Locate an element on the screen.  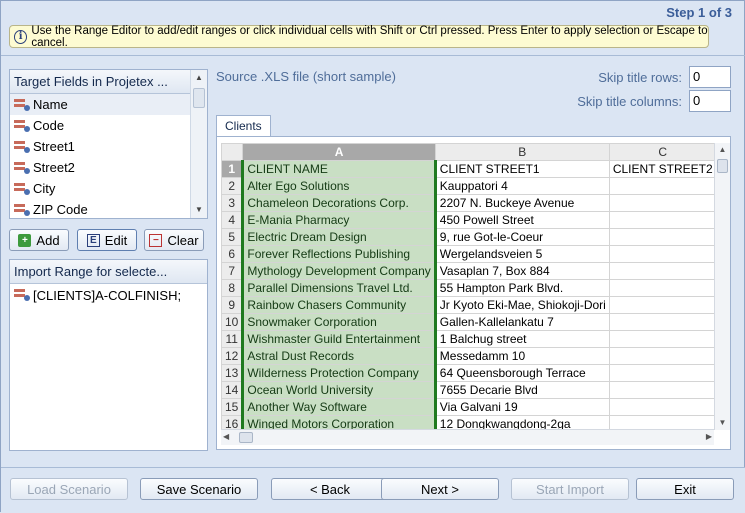
table-cell: Snowmaker Corporation is located at coordinates (339, 322).